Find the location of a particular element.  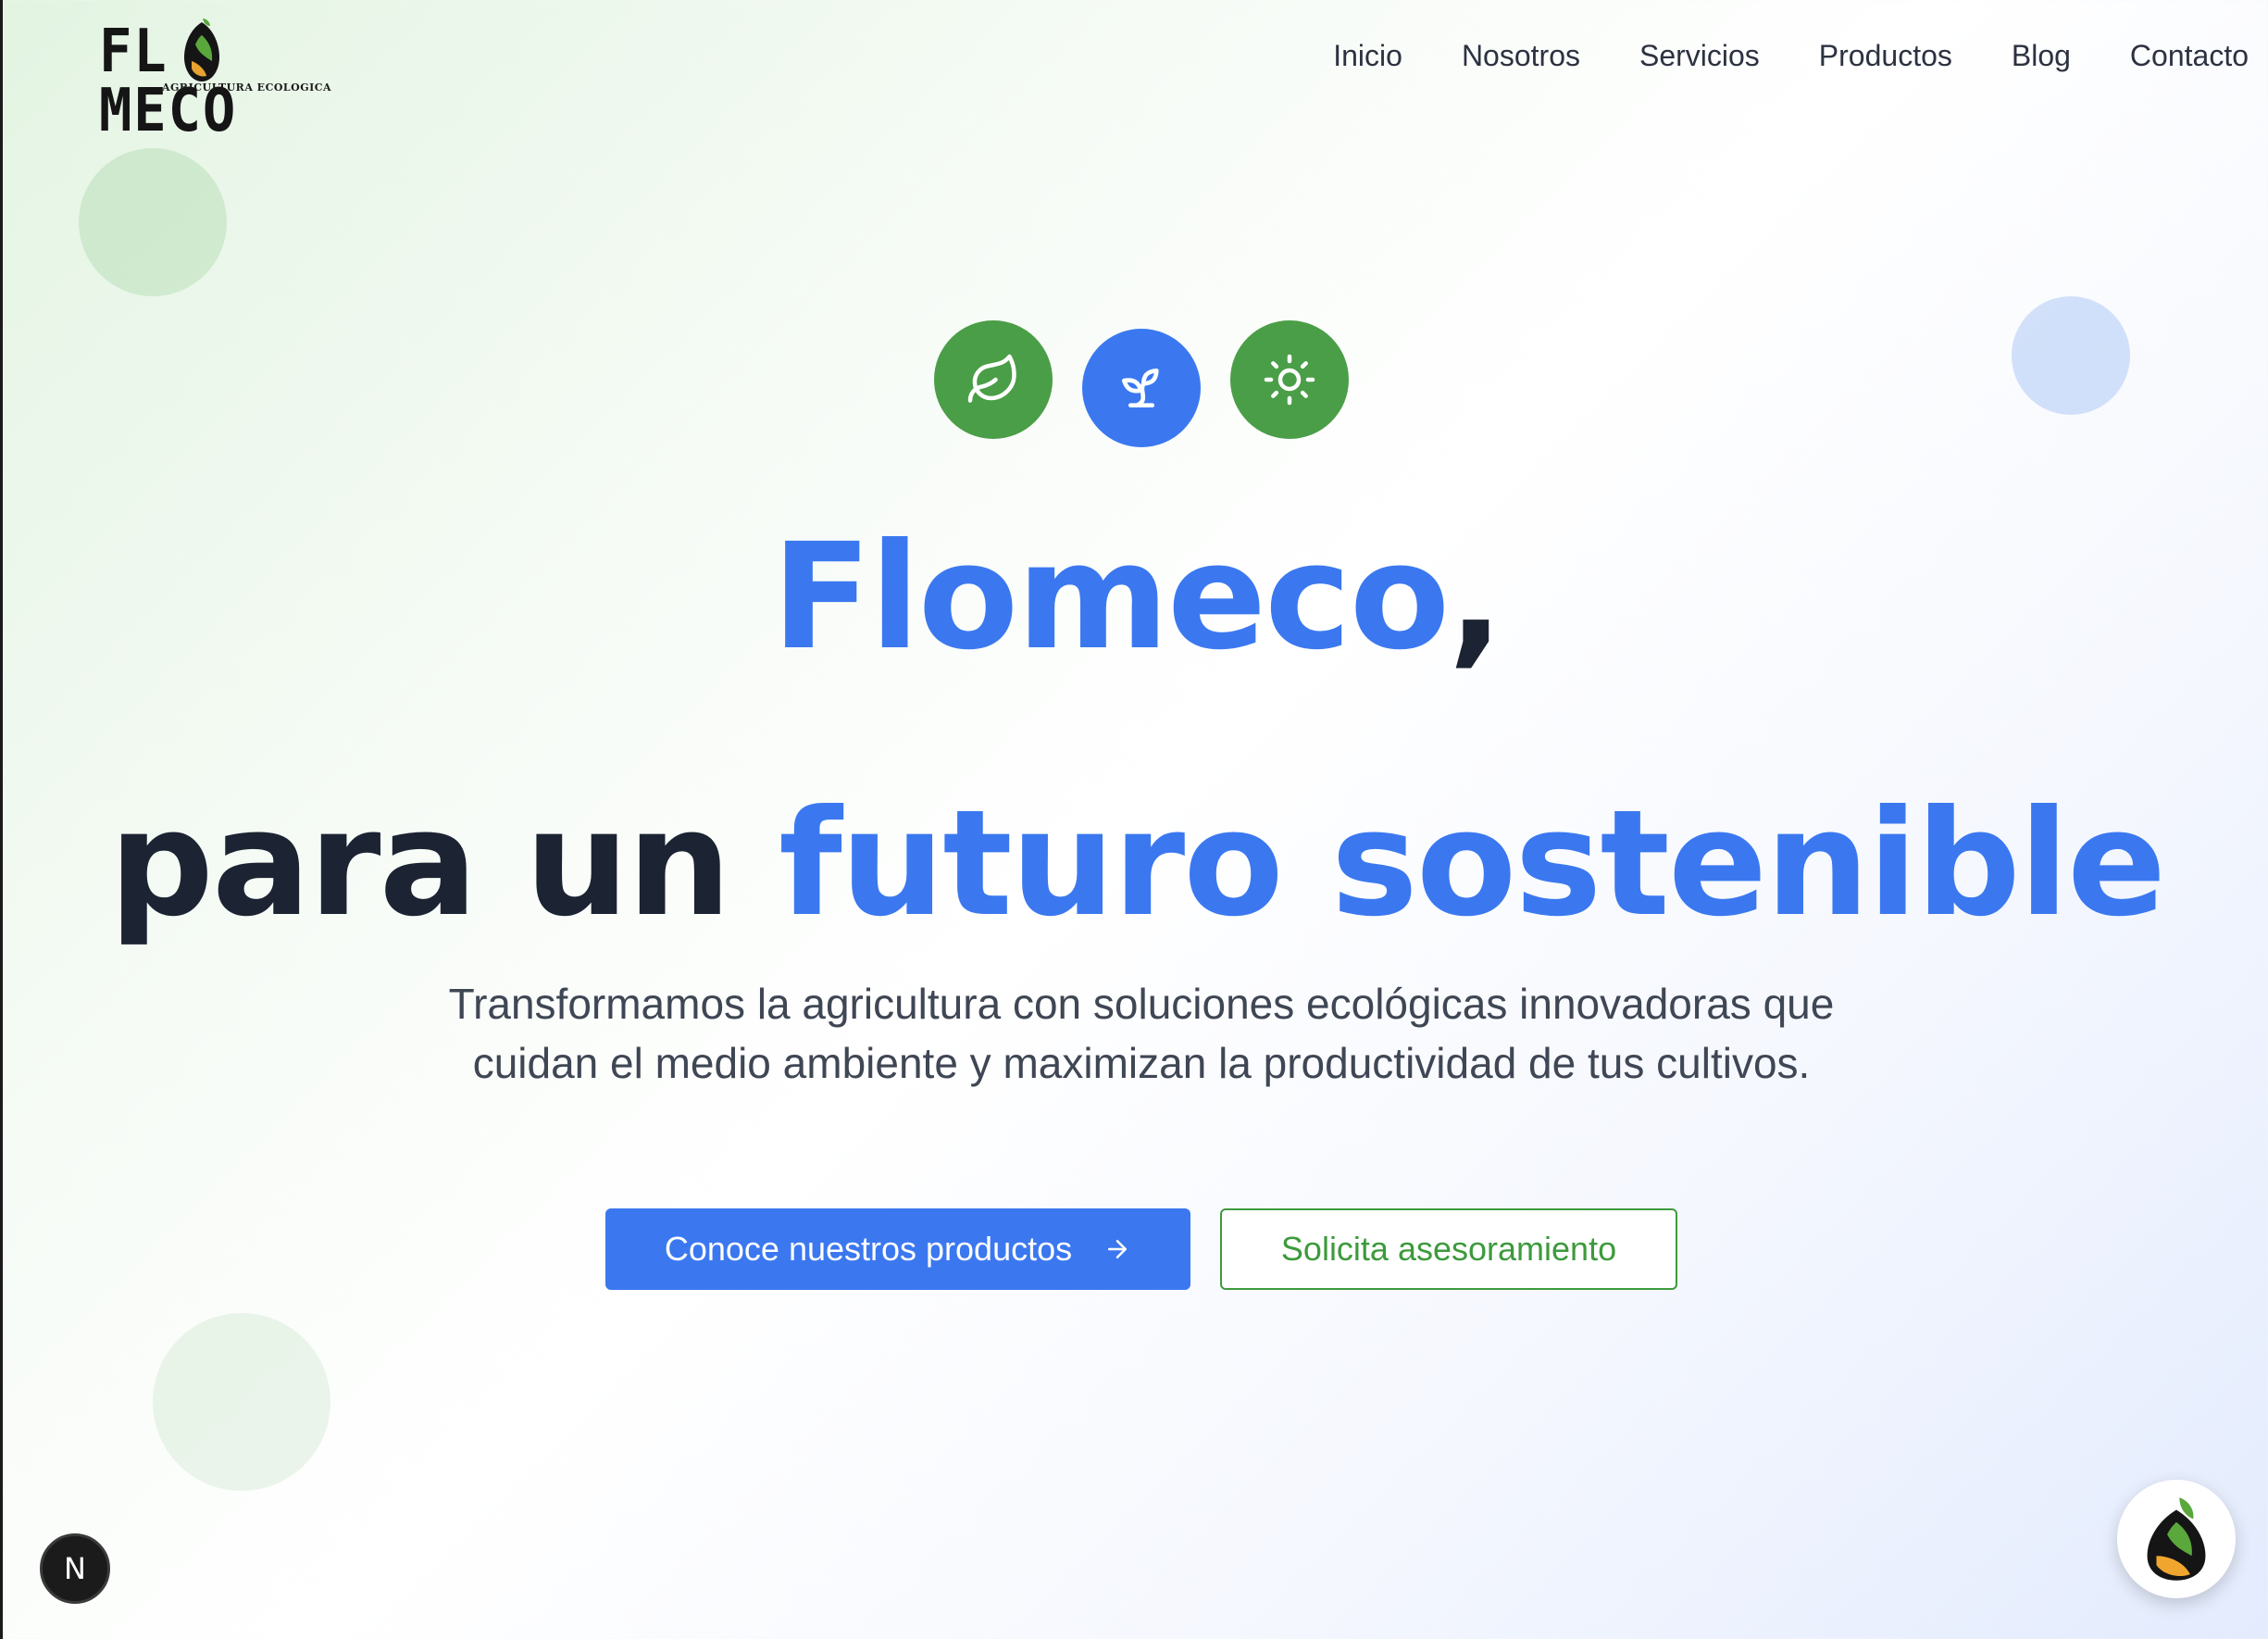

dev-tools-badge: N is located at coordinates (75, 1568).